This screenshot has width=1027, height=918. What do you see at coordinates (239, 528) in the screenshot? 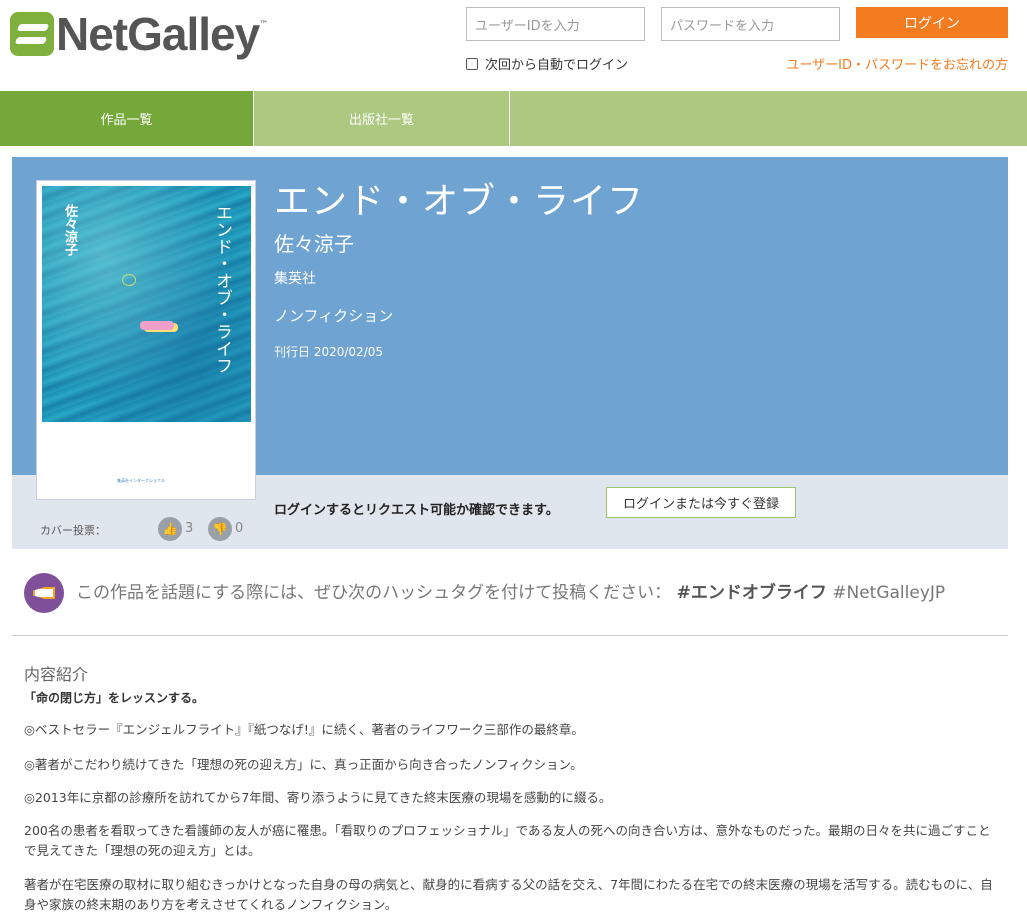
I see `vote-down-count: 0` at bounding box center [239, 528].